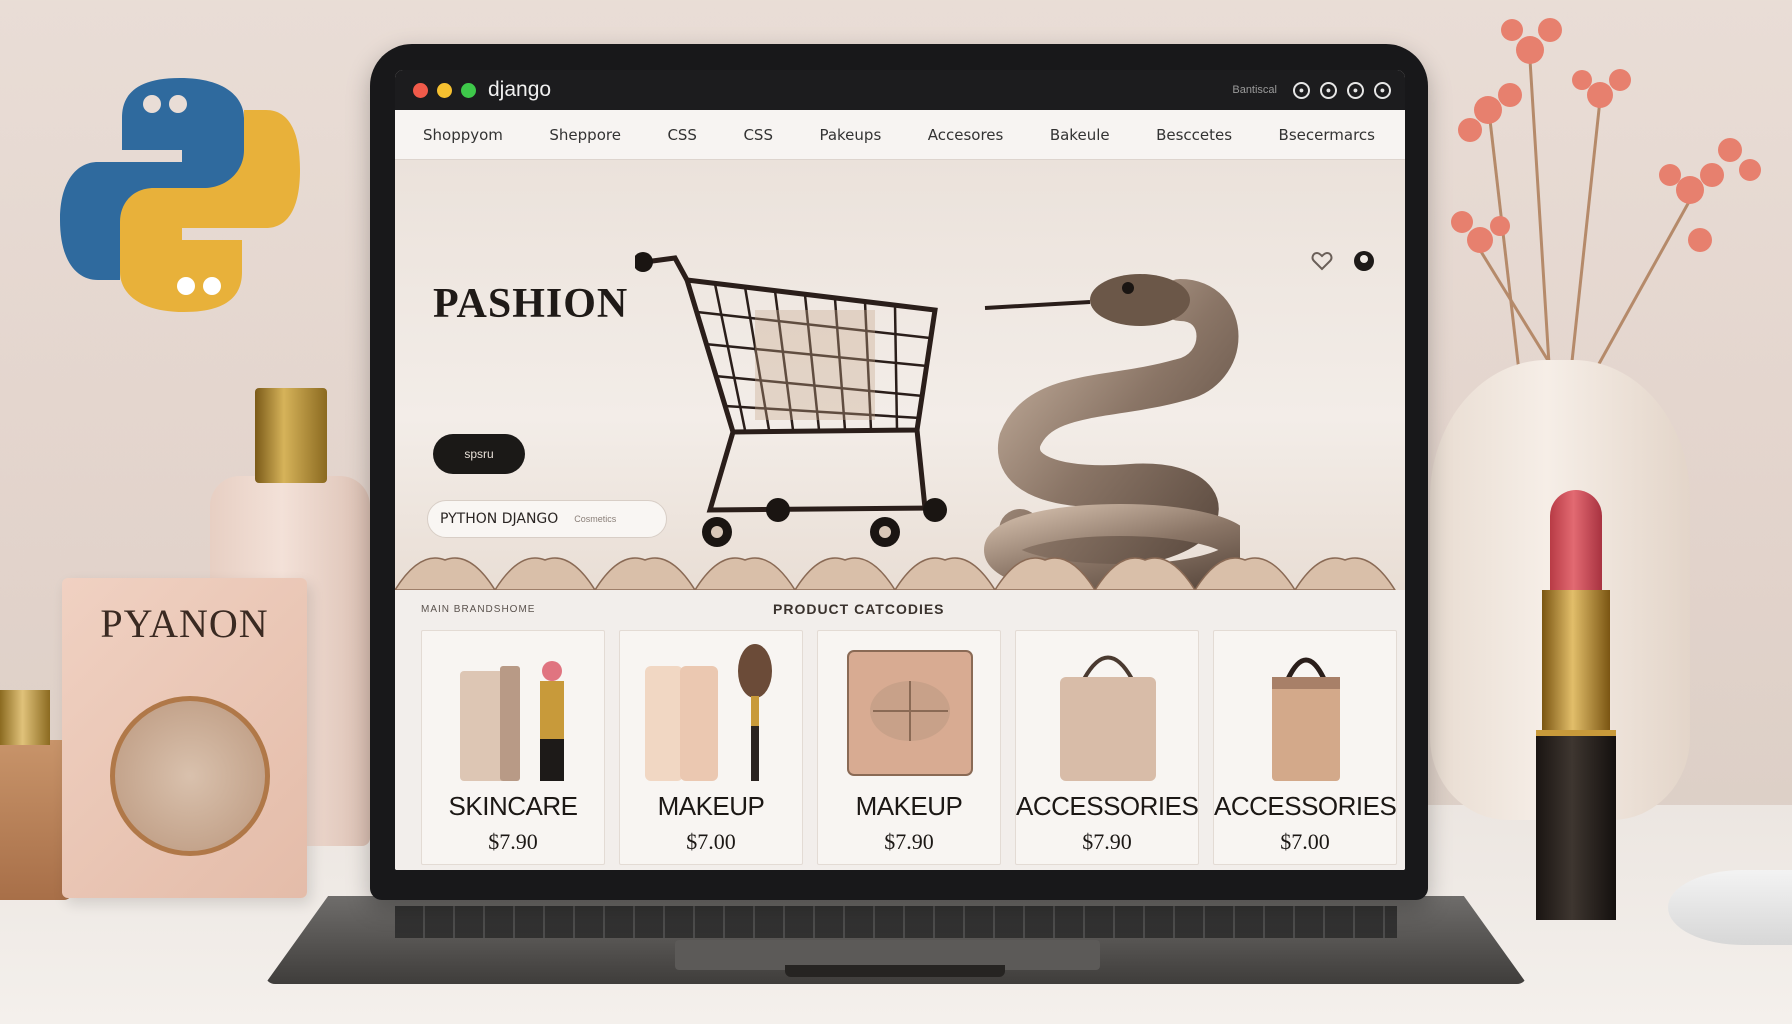  I want to click on window-titlebar: django Bantiscal ● ● ● ●, so click(900, 90).